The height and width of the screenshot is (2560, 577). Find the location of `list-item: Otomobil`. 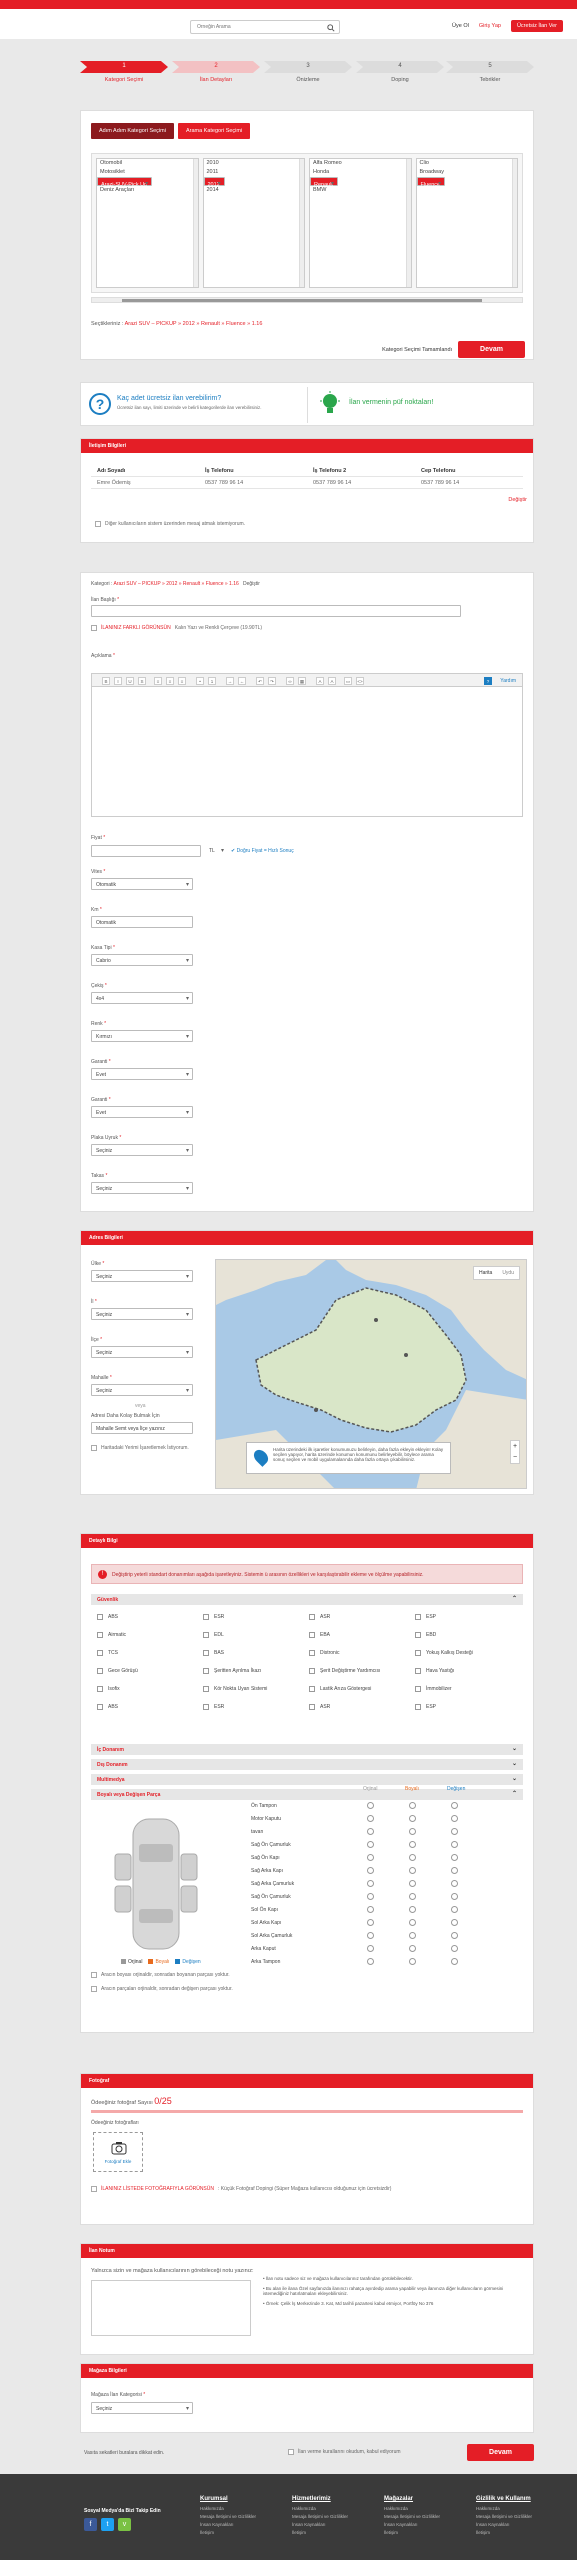

list-item: Otomobil is located at coordinates (147, 163).